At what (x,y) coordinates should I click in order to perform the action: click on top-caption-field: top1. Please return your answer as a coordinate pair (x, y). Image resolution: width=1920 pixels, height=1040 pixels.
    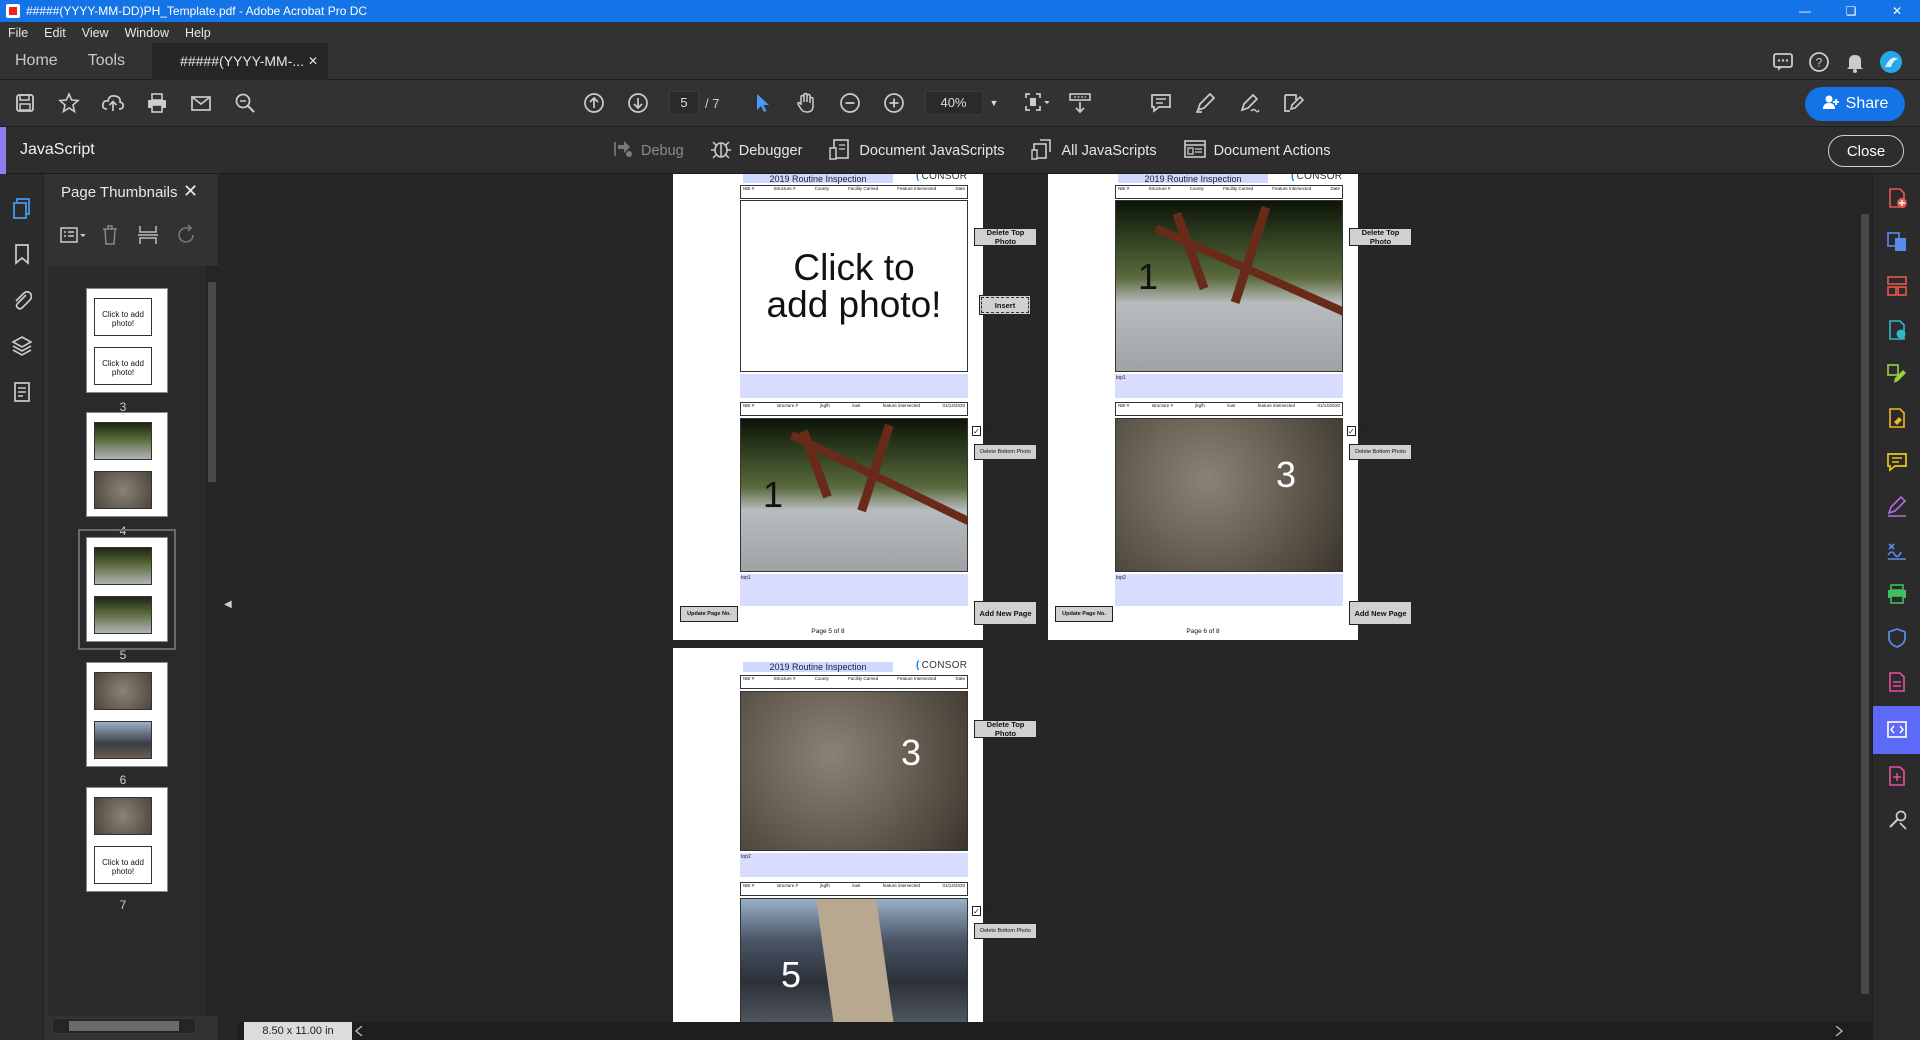
    Looking at the image, I should click on (1229, 386).